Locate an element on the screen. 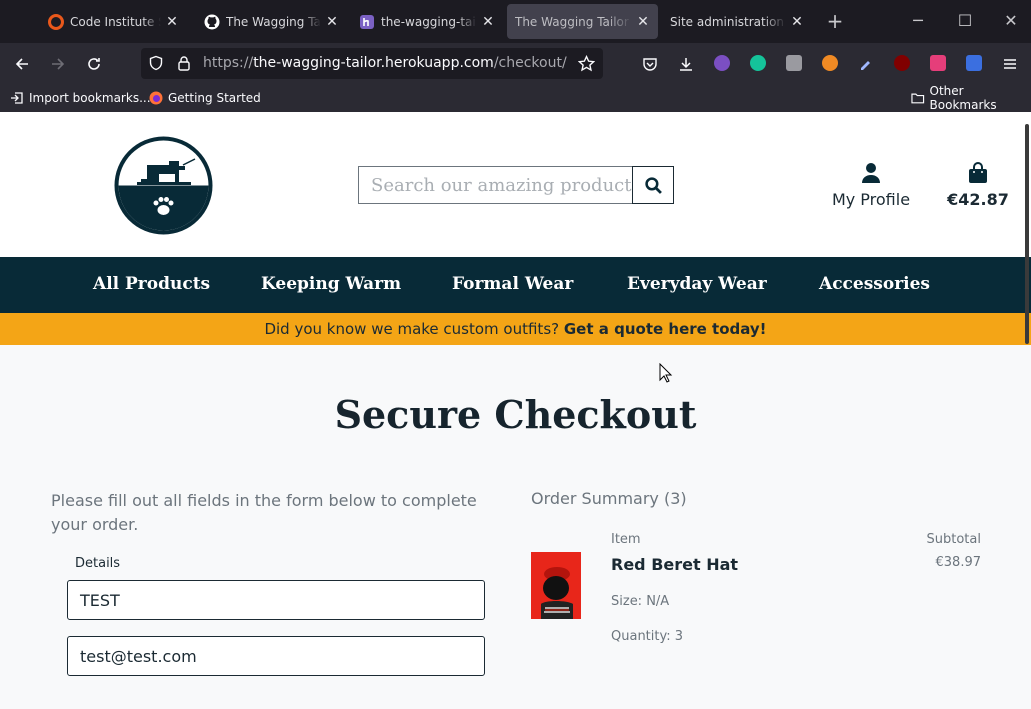  search-icon is located at coordinates (653, 185).